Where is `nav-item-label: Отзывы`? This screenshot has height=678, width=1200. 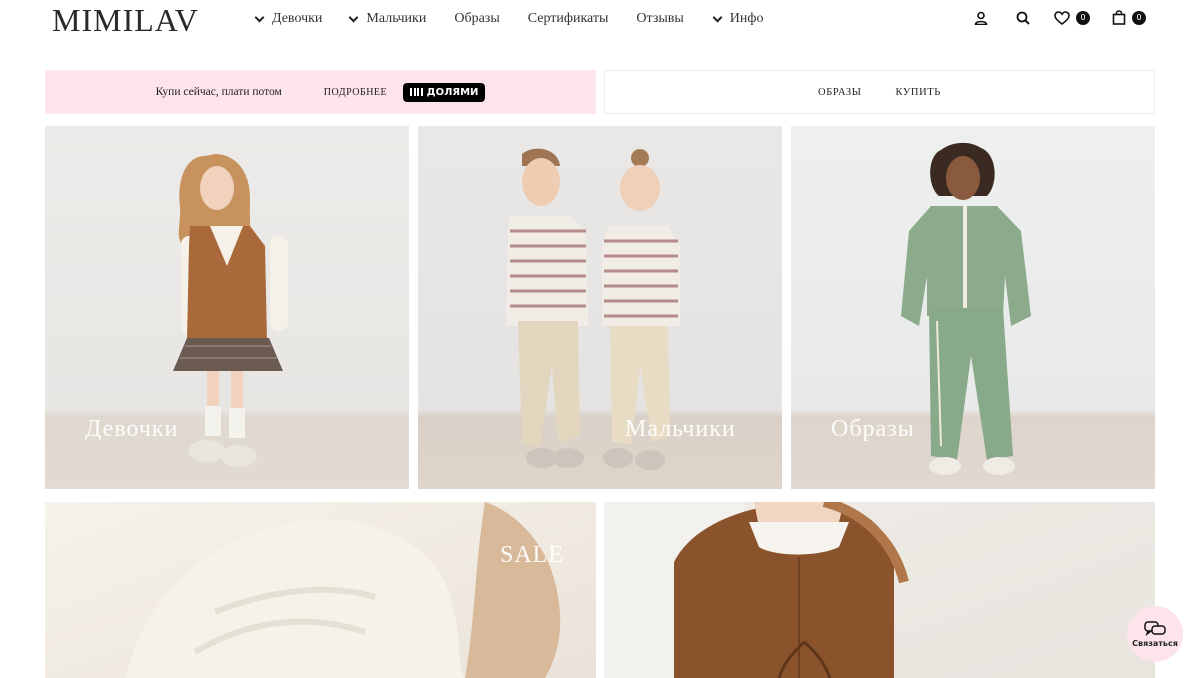 nav-item-label: Отзывы is located at coordinates (660, 18).